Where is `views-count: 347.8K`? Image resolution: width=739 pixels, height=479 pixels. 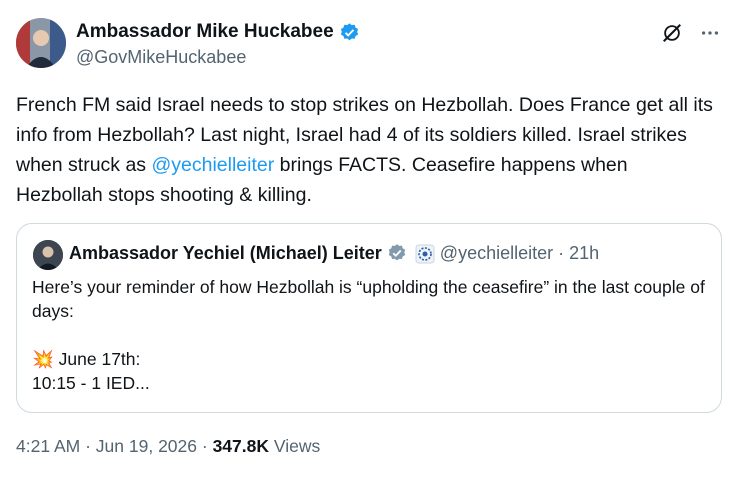 views-count: 347.8K is located at coordinates (241, 446).